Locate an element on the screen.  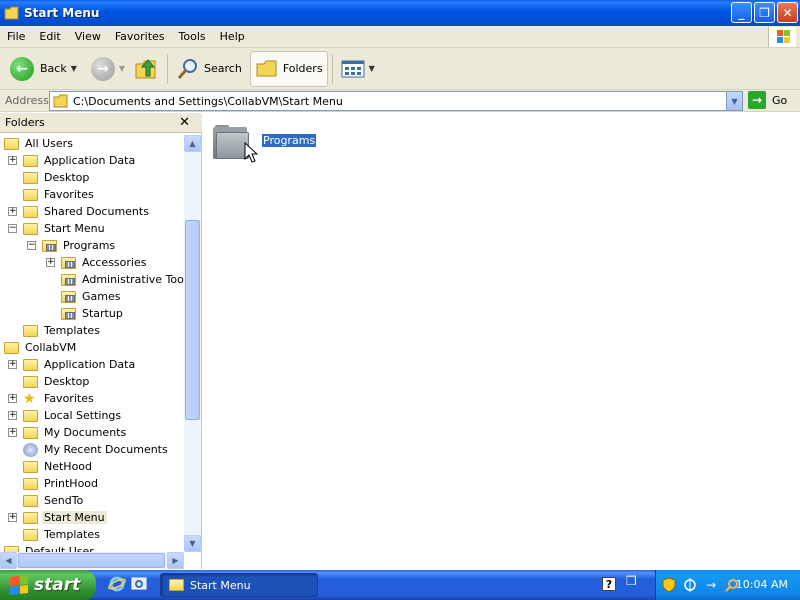
tree-item-label: SendTo is located at coordinates (64, 500).